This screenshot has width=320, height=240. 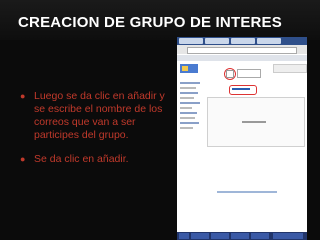 What do you see at coordinates (81, 159) in the screenshot?
I see `bullet-text: Se da clic en añadir.` at bounding box center [81, 159].